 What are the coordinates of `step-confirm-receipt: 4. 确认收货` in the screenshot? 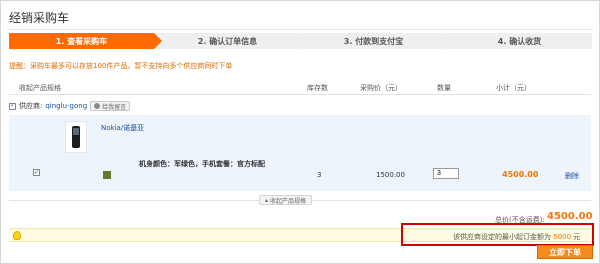 It's located at (520, 41).